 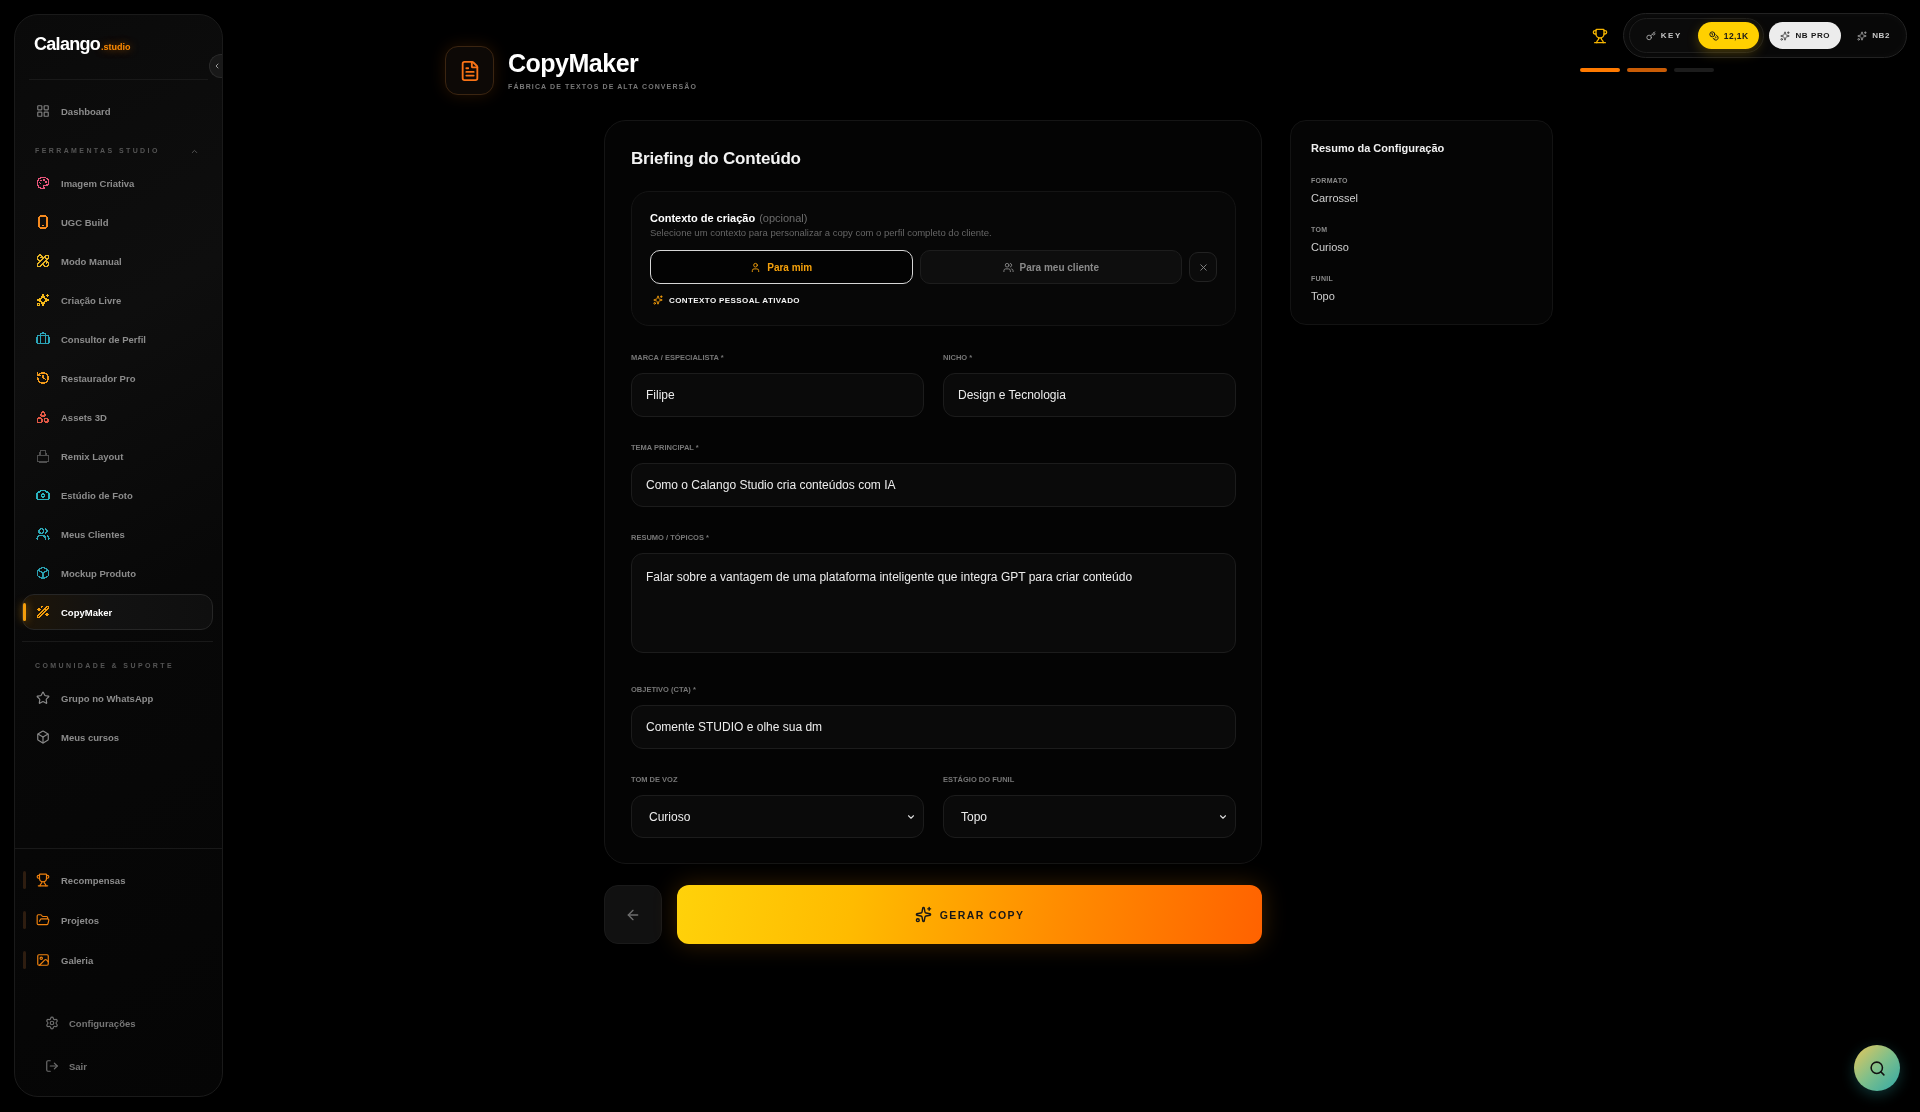 What do you see at coordinates (1323, 296) in the screenshot?
I see `summary-value: Topo` at bounding box center [1323, 296].